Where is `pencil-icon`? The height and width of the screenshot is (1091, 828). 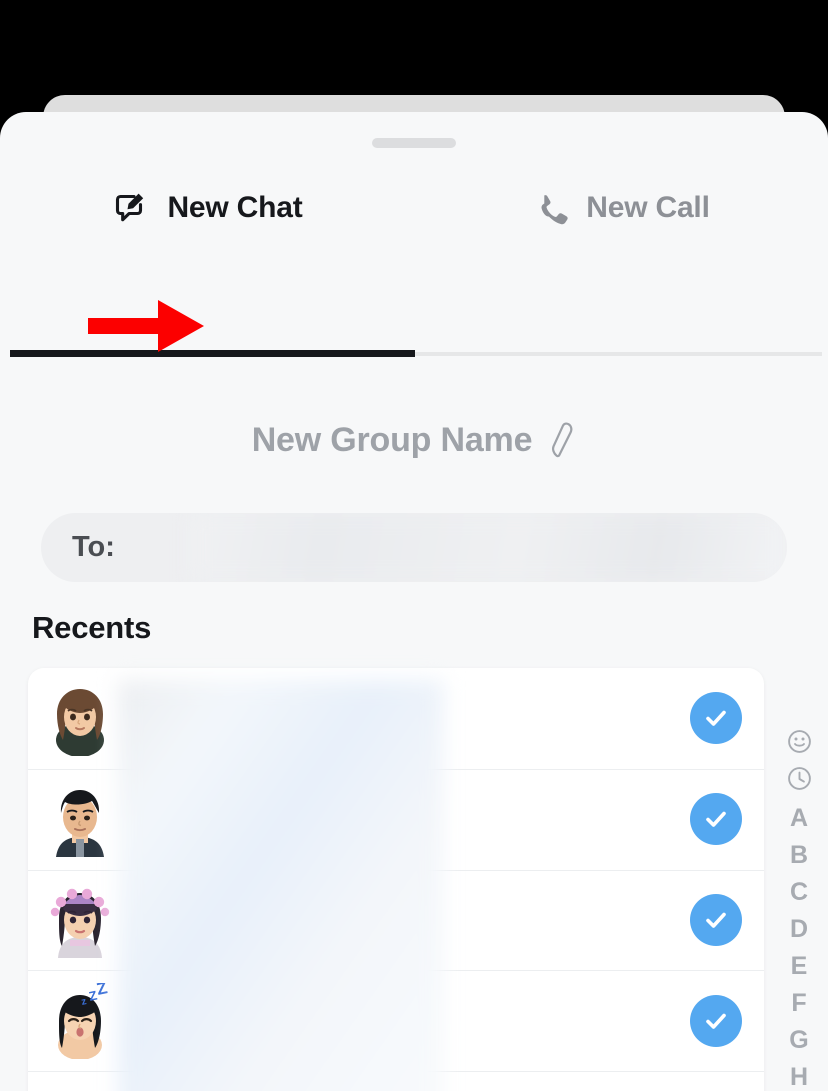
pencil-icon is located at coordinates (561, 440).